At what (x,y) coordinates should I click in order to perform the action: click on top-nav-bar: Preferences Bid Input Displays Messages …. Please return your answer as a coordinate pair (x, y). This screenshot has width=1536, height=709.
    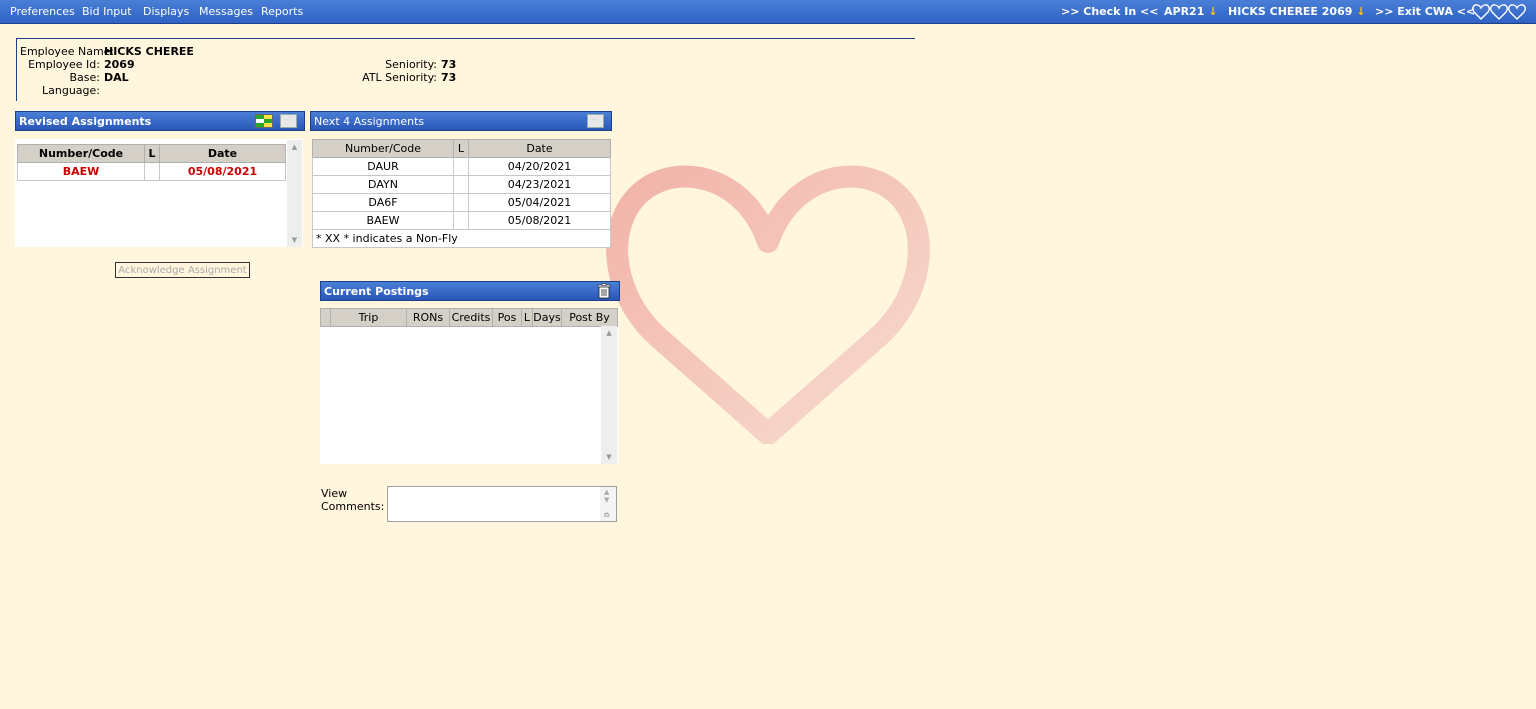
    Looking at the image, I should click on (768, 12).